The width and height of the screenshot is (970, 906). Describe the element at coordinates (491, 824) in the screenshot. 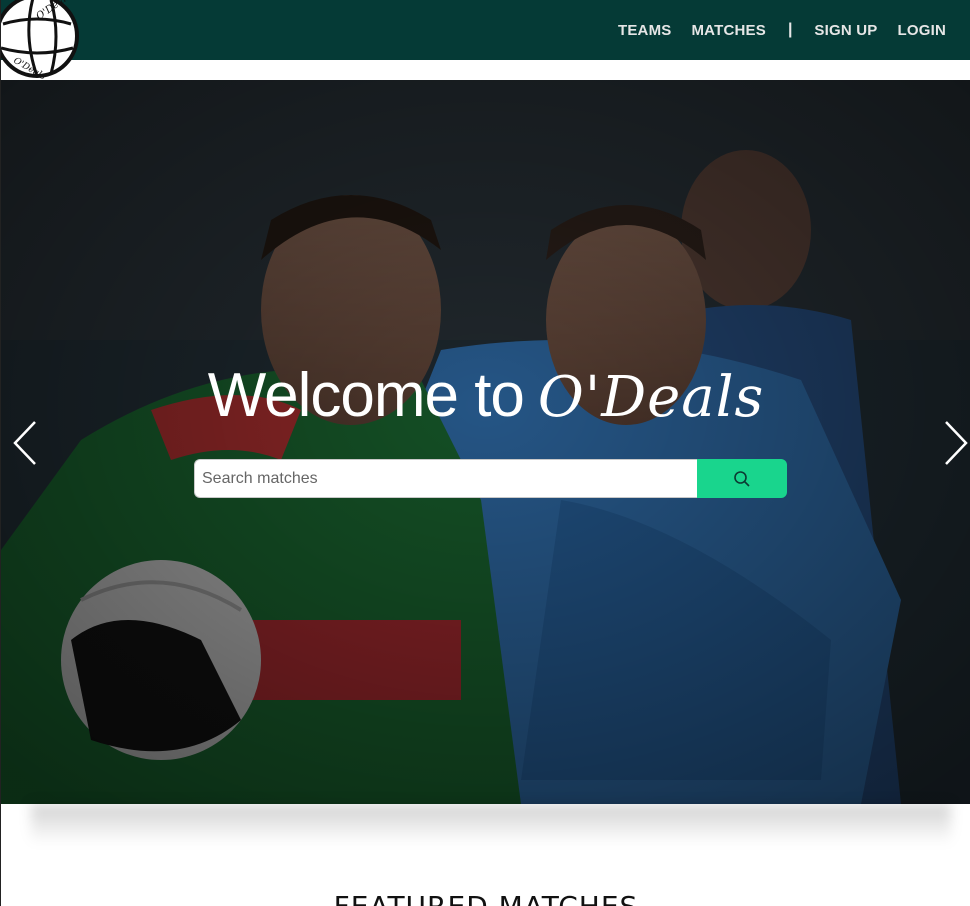

I see `hero-shadow` at that location.